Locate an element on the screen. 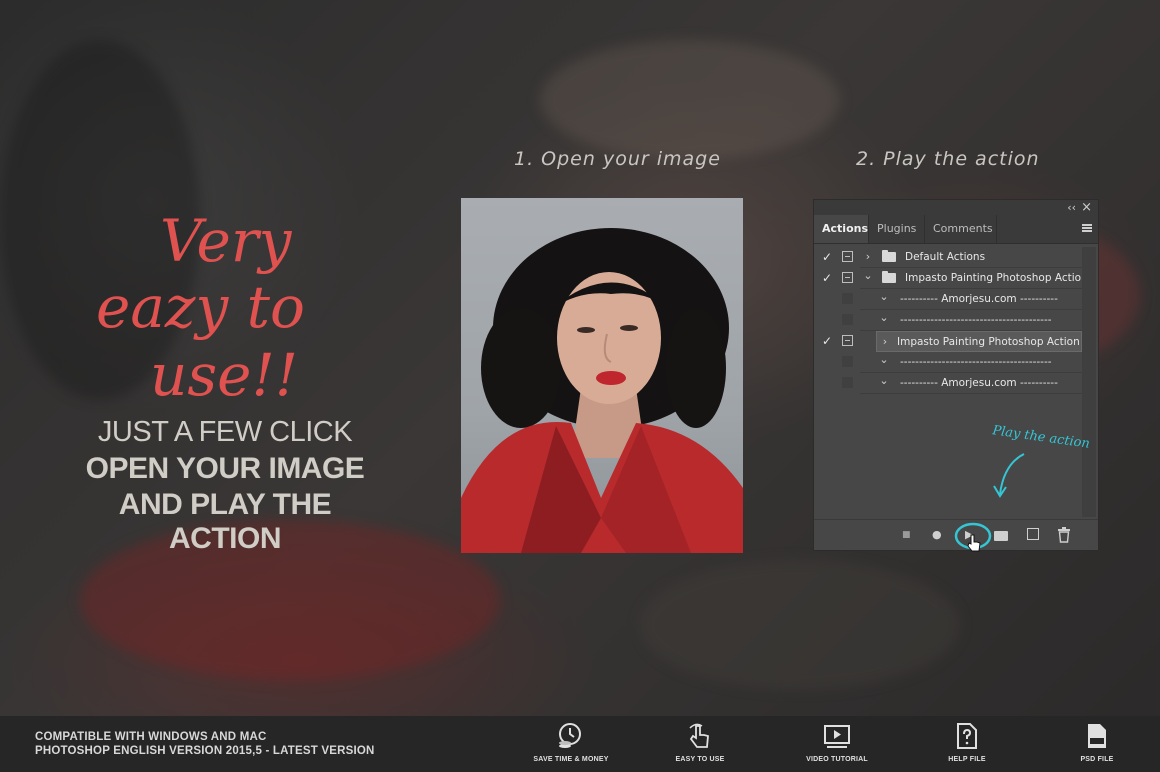 The height and width of the screenshot is (772, 1160). folder-open-icon is located at coordinates (889, 277).